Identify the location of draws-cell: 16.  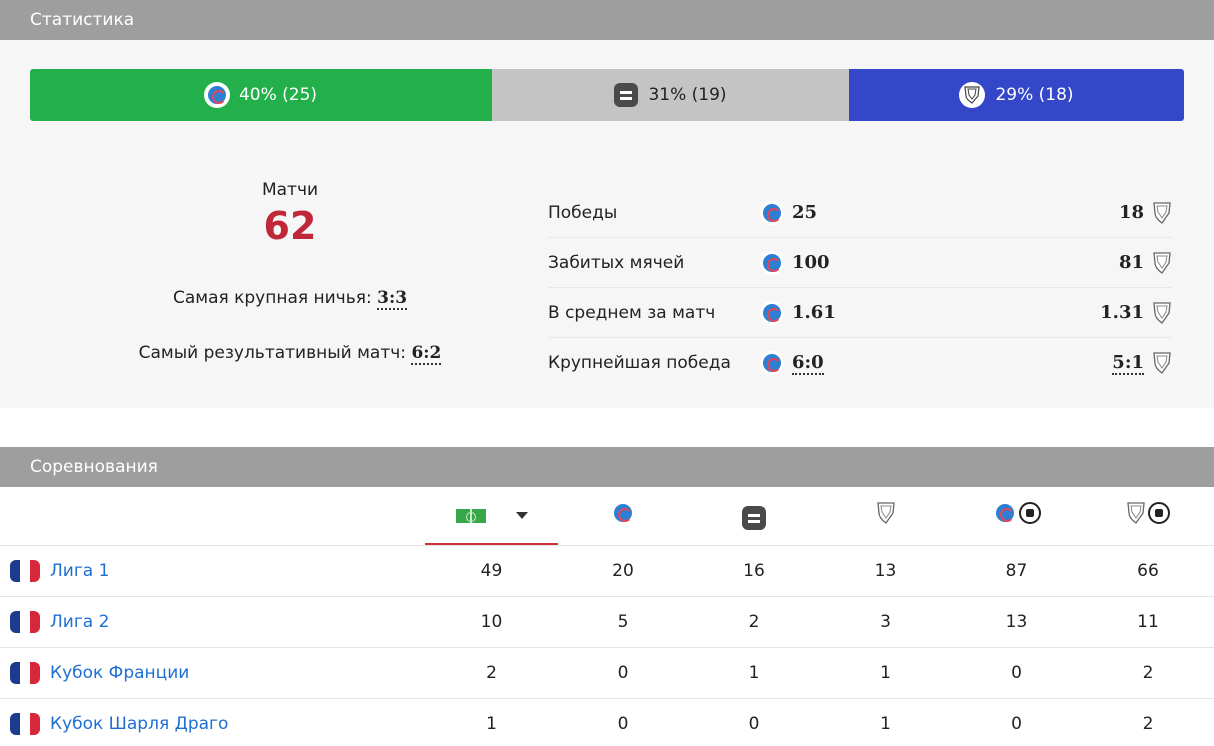
(754, 570).